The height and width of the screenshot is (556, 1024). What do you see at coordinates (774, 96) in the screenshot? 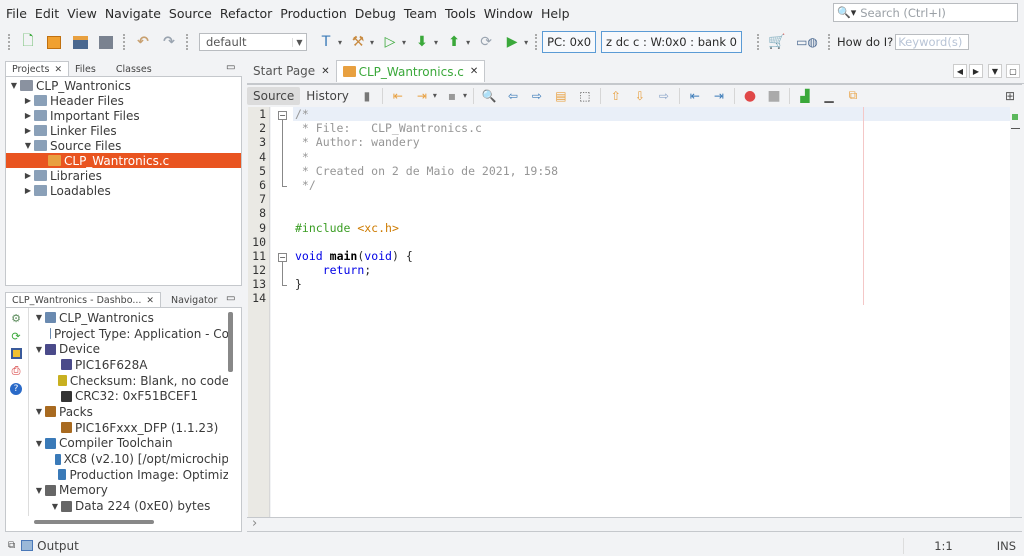
I see `stop-macro-icon: ■` at bounding box center [774, 96].